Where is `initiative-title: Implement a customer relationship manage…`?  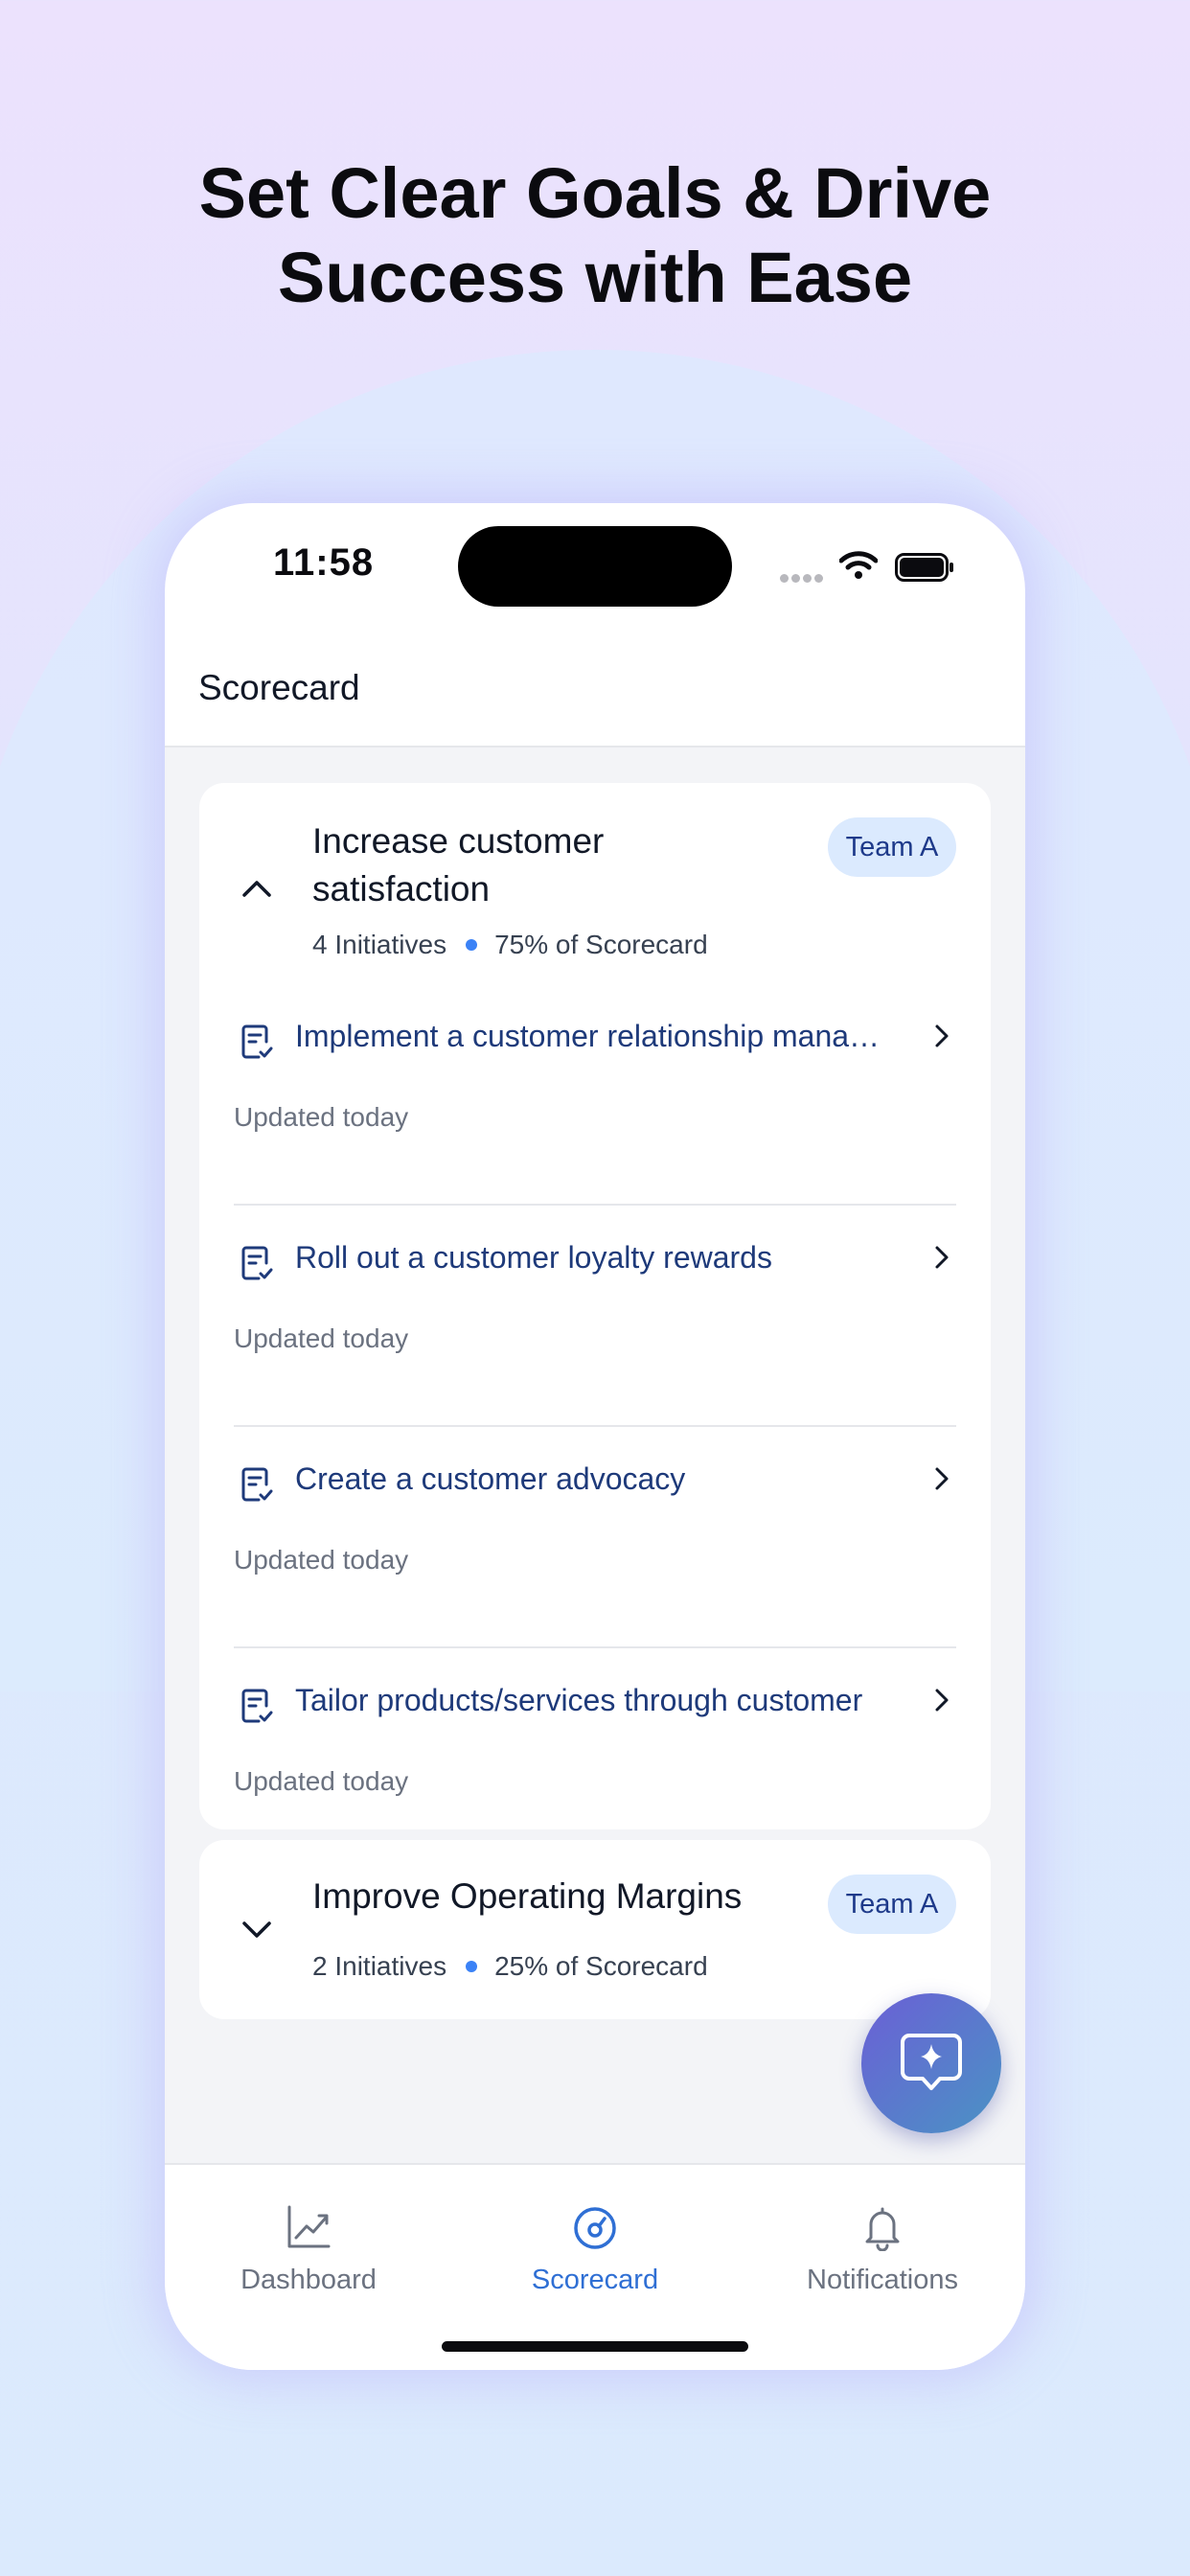 initiative-title: Implement a customer relationship manage… is located at coordinates (592, 1036).